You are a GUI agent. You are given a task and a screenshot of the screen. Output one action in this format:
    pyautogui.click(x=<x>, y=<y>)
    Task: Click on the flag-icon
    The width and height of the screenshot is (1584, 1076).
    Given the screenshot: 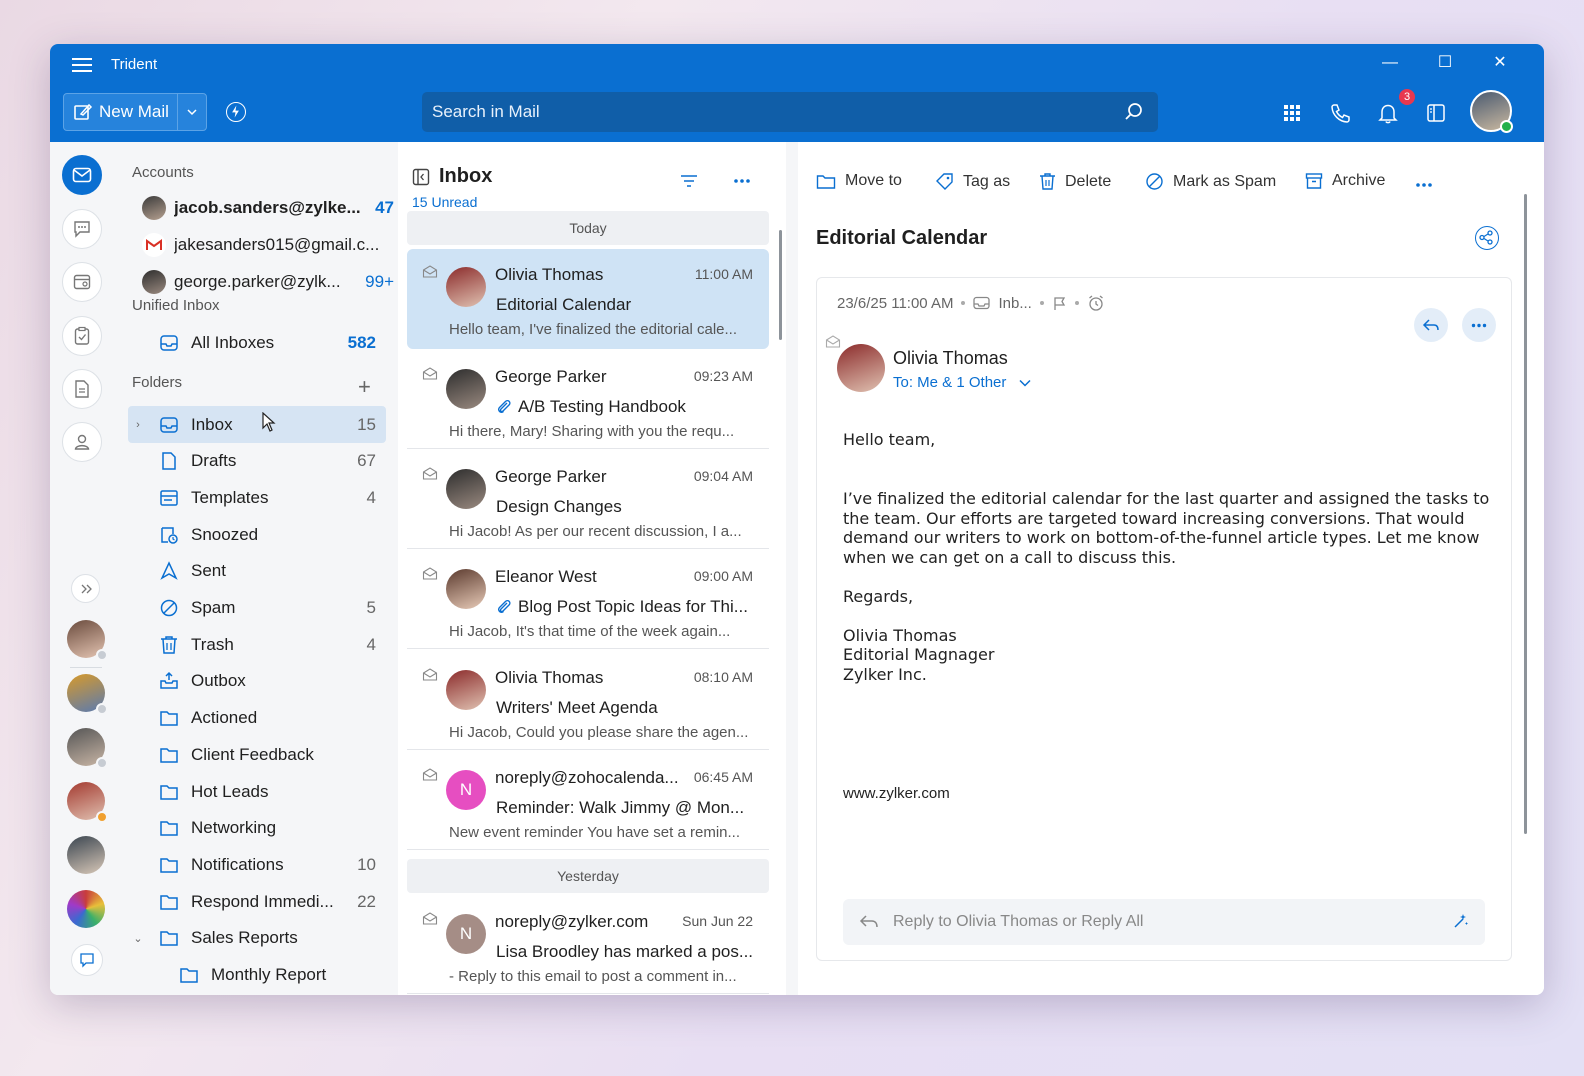 What is the action you would take?
    pyautogui.click(x=1059, y=303)
    